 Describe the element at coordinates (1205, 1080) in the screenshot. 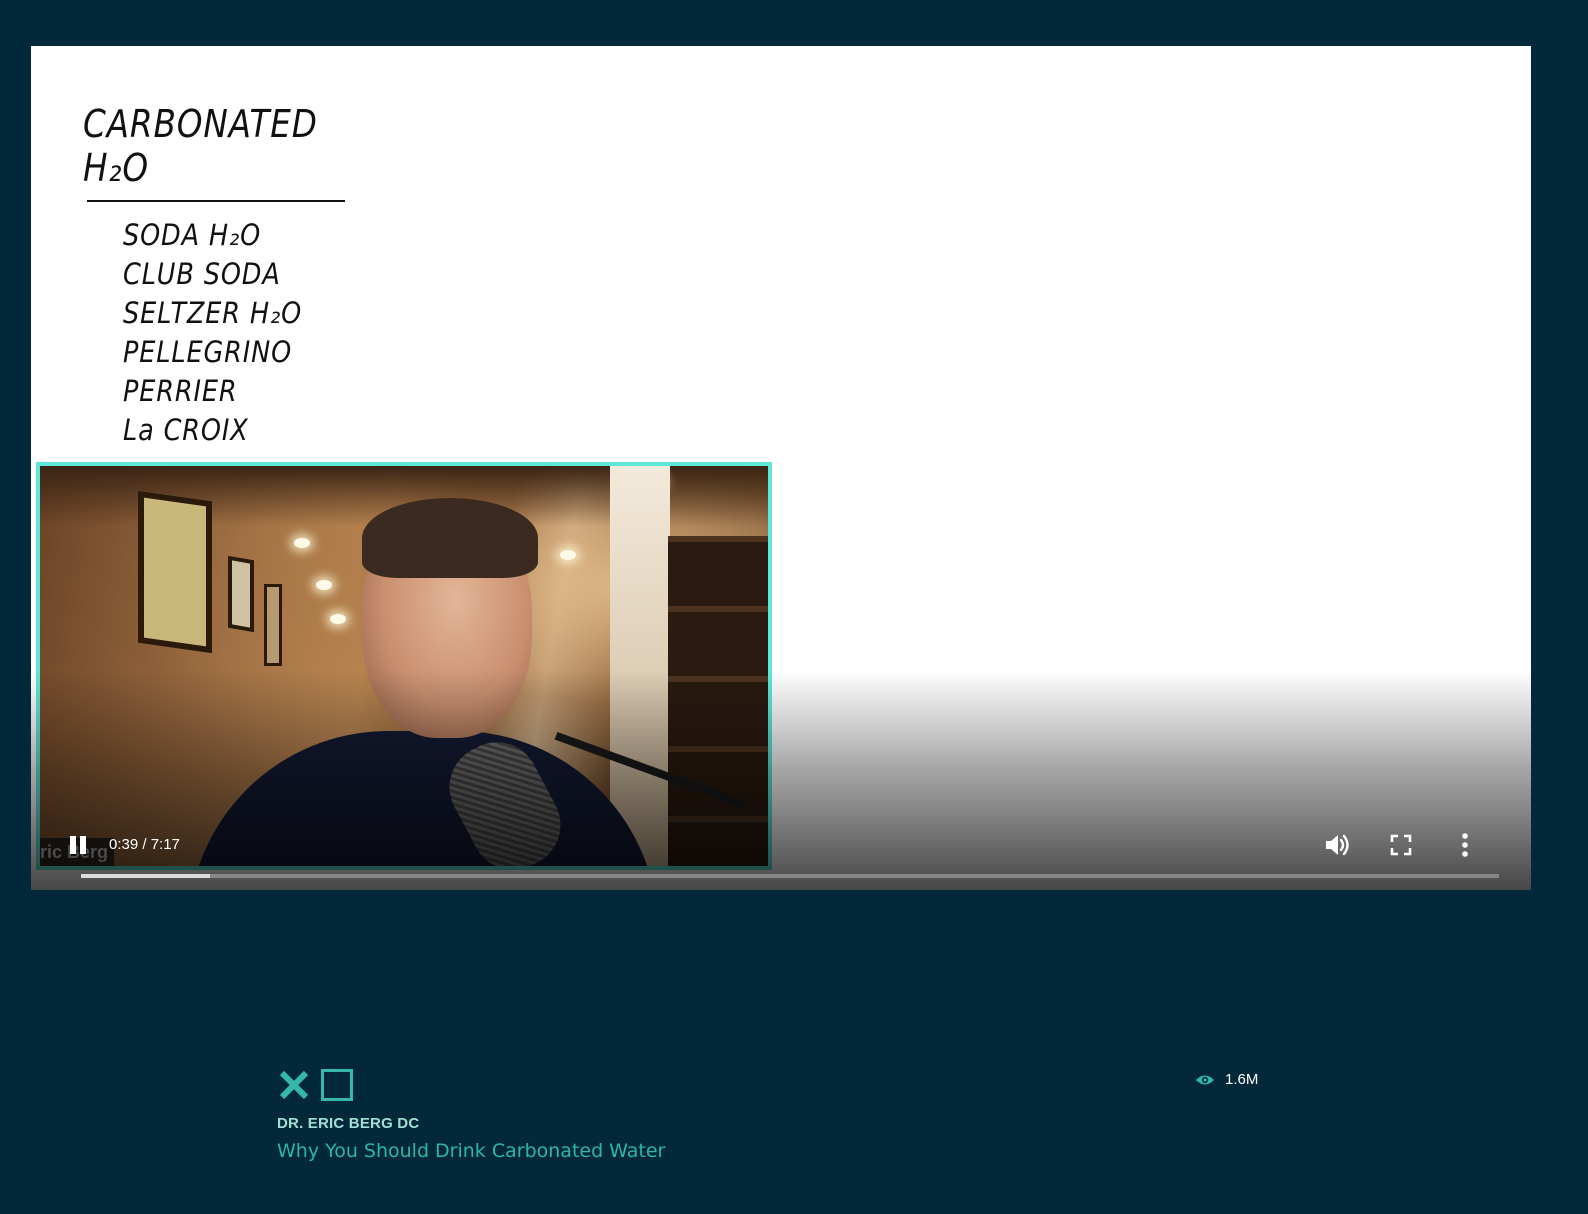

I see `eye-icon` at that location.